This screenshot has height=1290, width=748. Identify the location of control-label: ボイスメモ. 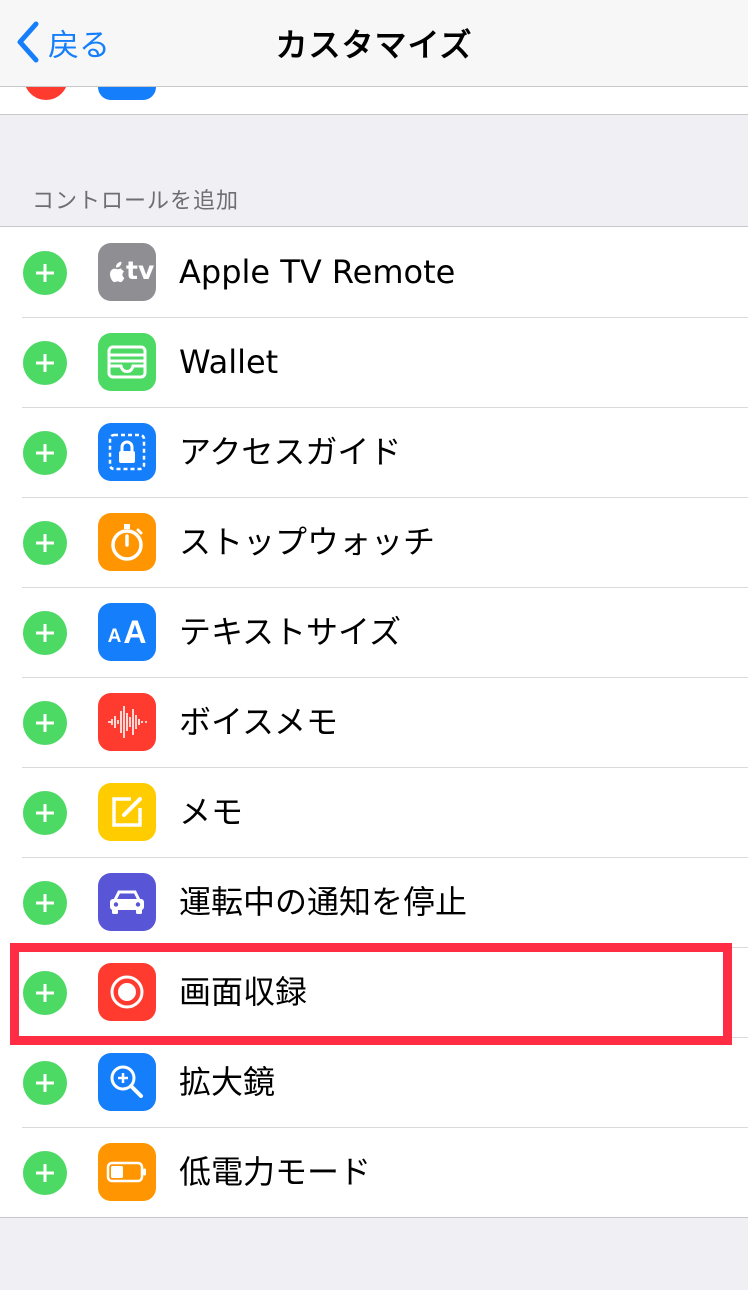
(259, 722).